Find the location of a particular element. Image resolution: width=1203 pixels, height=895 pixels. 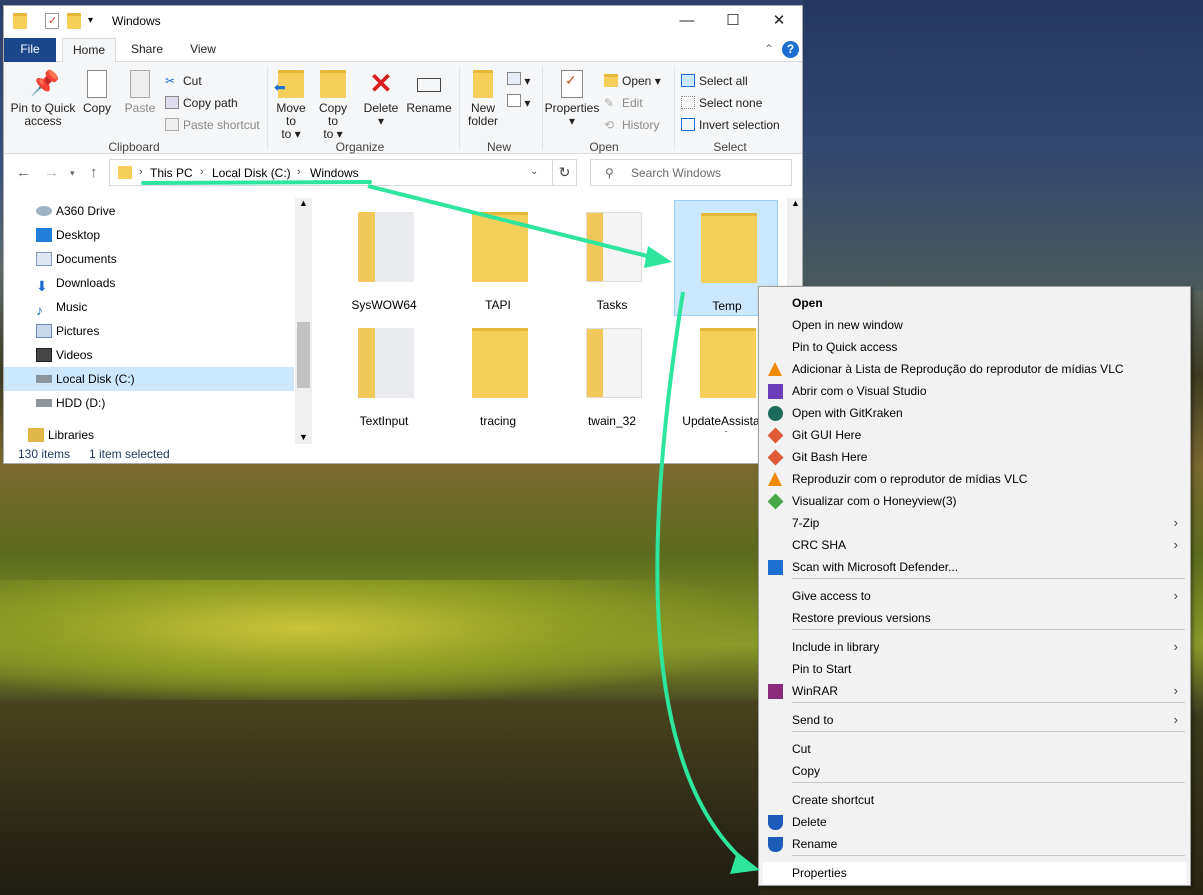

forward-button: → is located at coordinates (51, 172).